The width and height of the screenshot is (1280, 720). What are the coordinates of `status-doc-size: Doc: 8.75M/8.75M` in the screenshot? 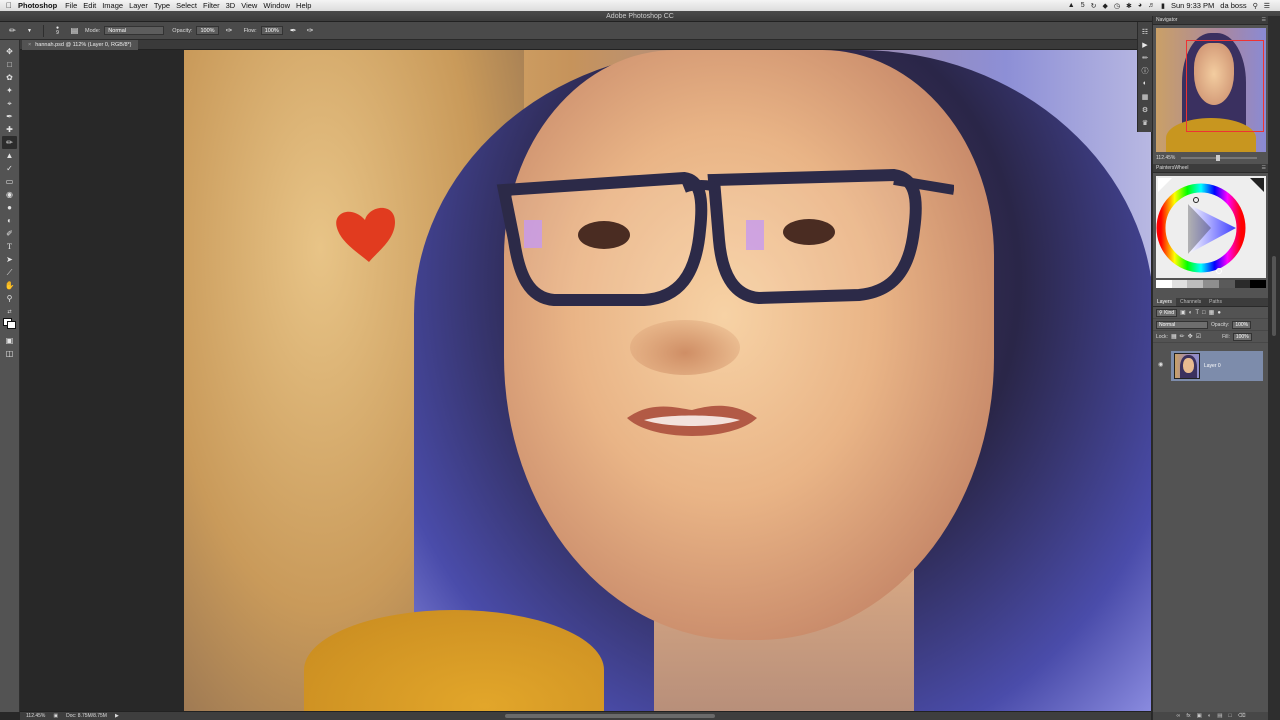 It's located at (86, 716).